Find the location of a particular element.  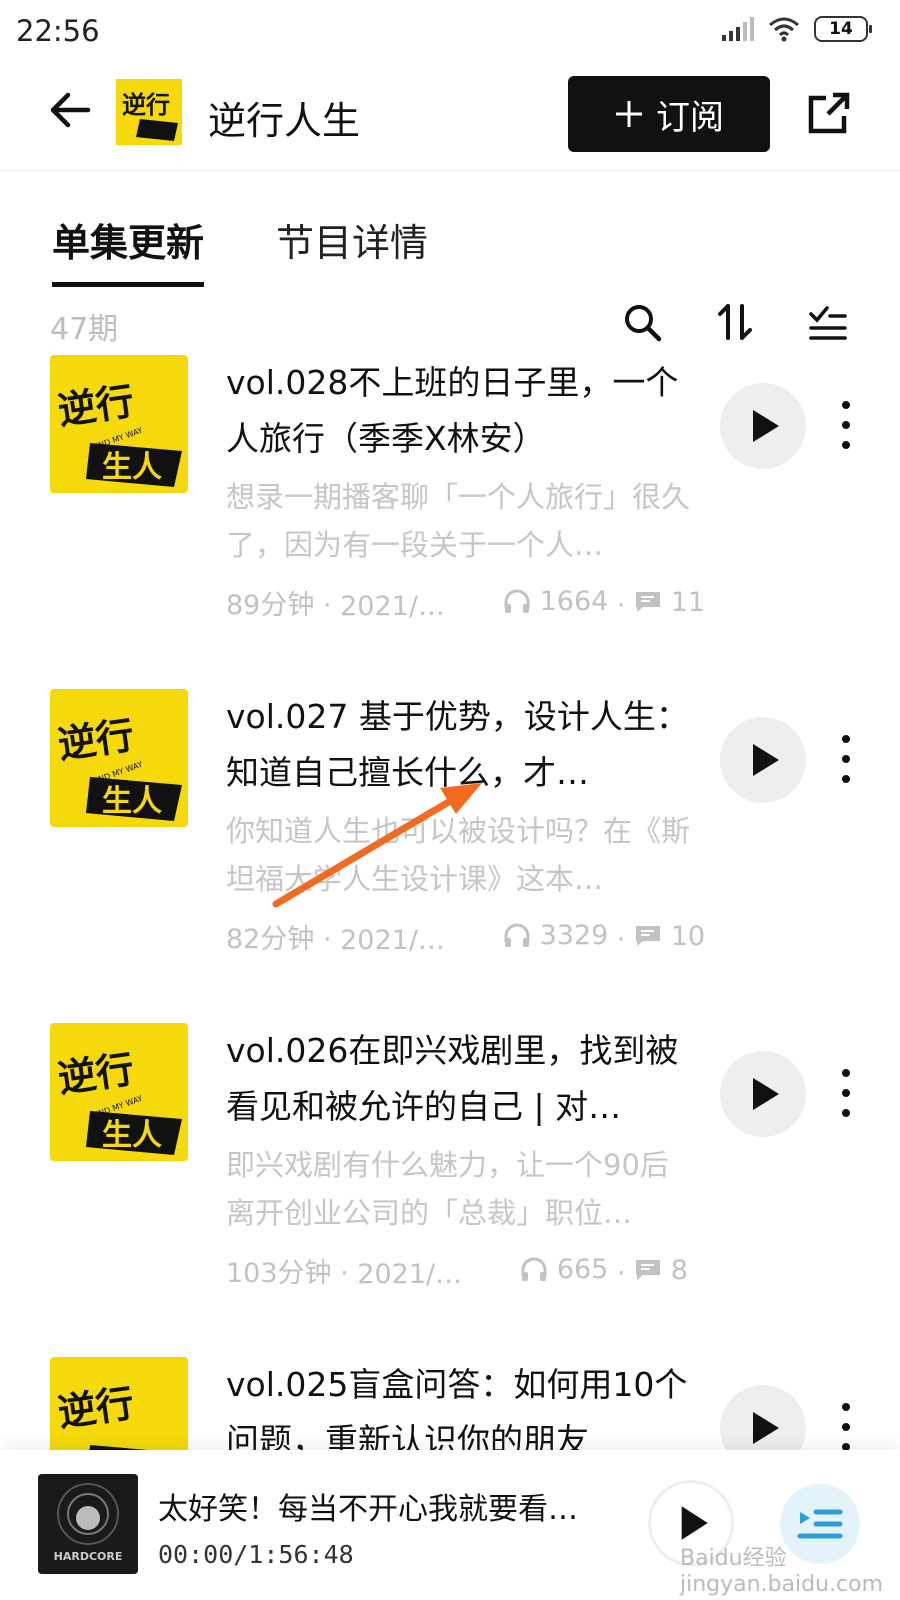

battery-indicator: 14 is located at coordinates (843, 29).